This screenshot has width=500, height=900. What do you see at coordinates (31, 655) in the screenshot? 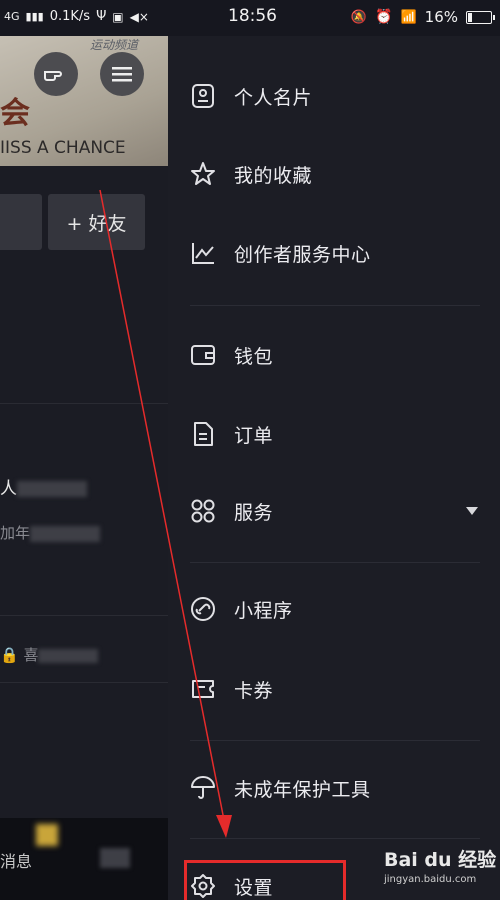
I see `likes-label: 喜` at bounding box center [31, 655].